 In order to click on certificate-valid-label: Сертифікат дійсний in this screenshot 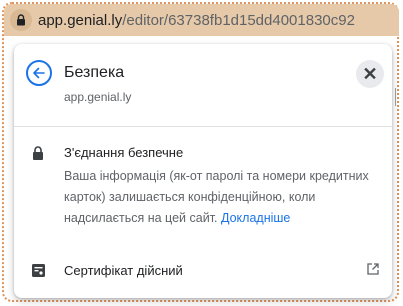, I will do `click(123, 270)`.